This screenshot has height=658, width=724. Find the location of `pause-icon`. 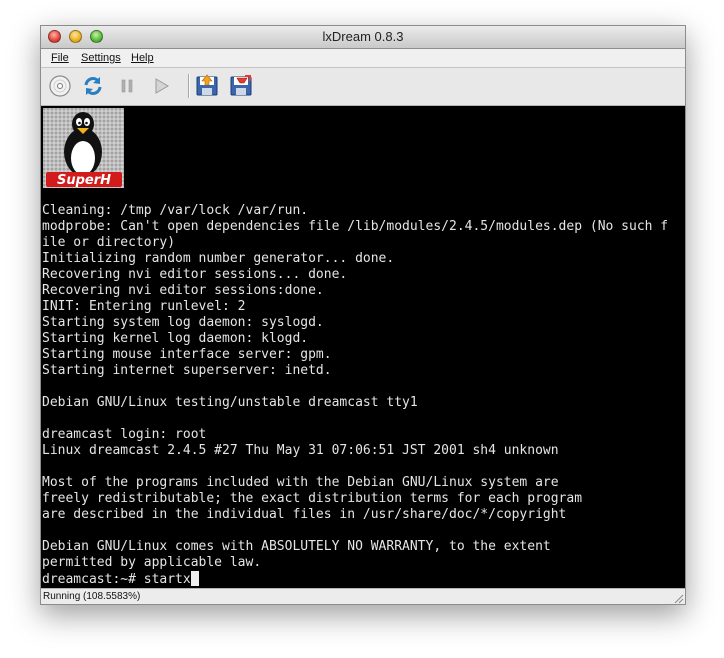

pause-icon is located at coordinates (127, 86).